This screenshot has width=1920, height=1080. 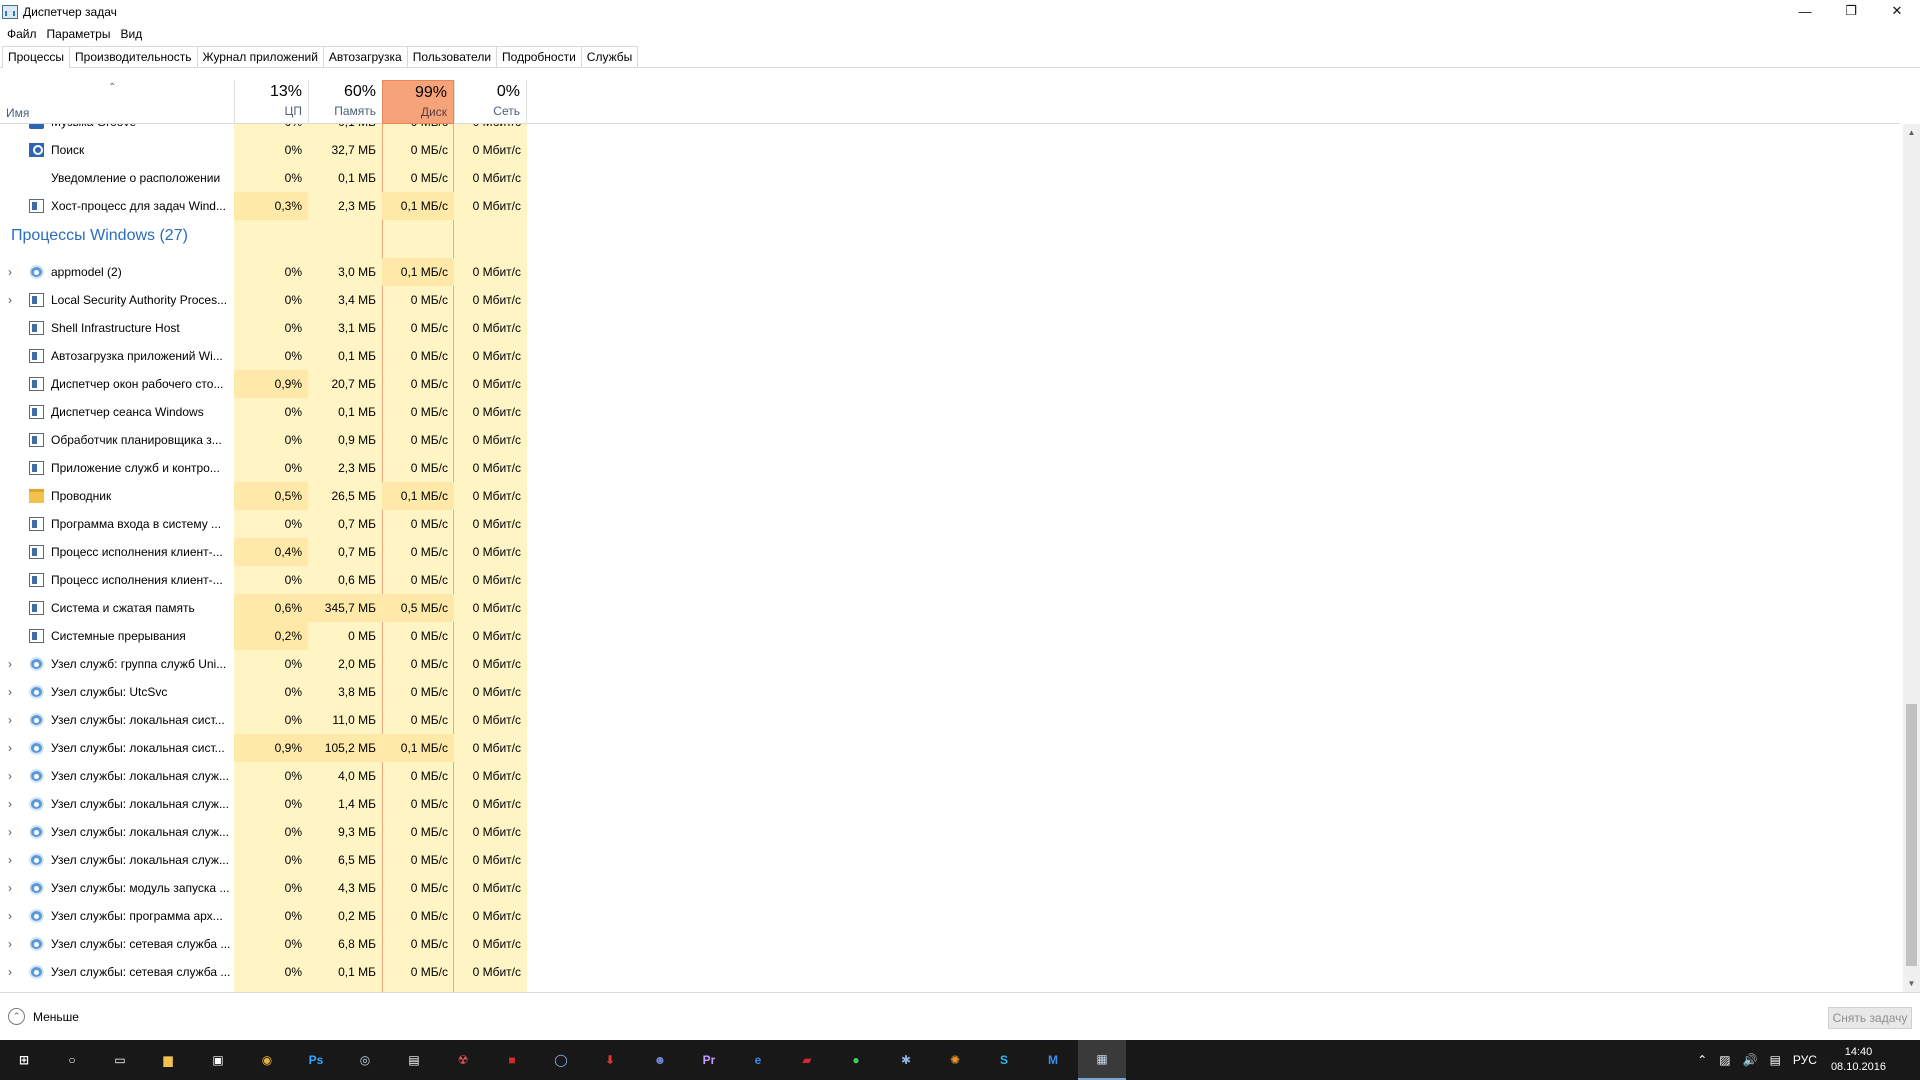 What do you see at coordinates (218, 1060) in the screenshot?
I see `taskbar-button: ▣` at bounding box center [218, 1060].